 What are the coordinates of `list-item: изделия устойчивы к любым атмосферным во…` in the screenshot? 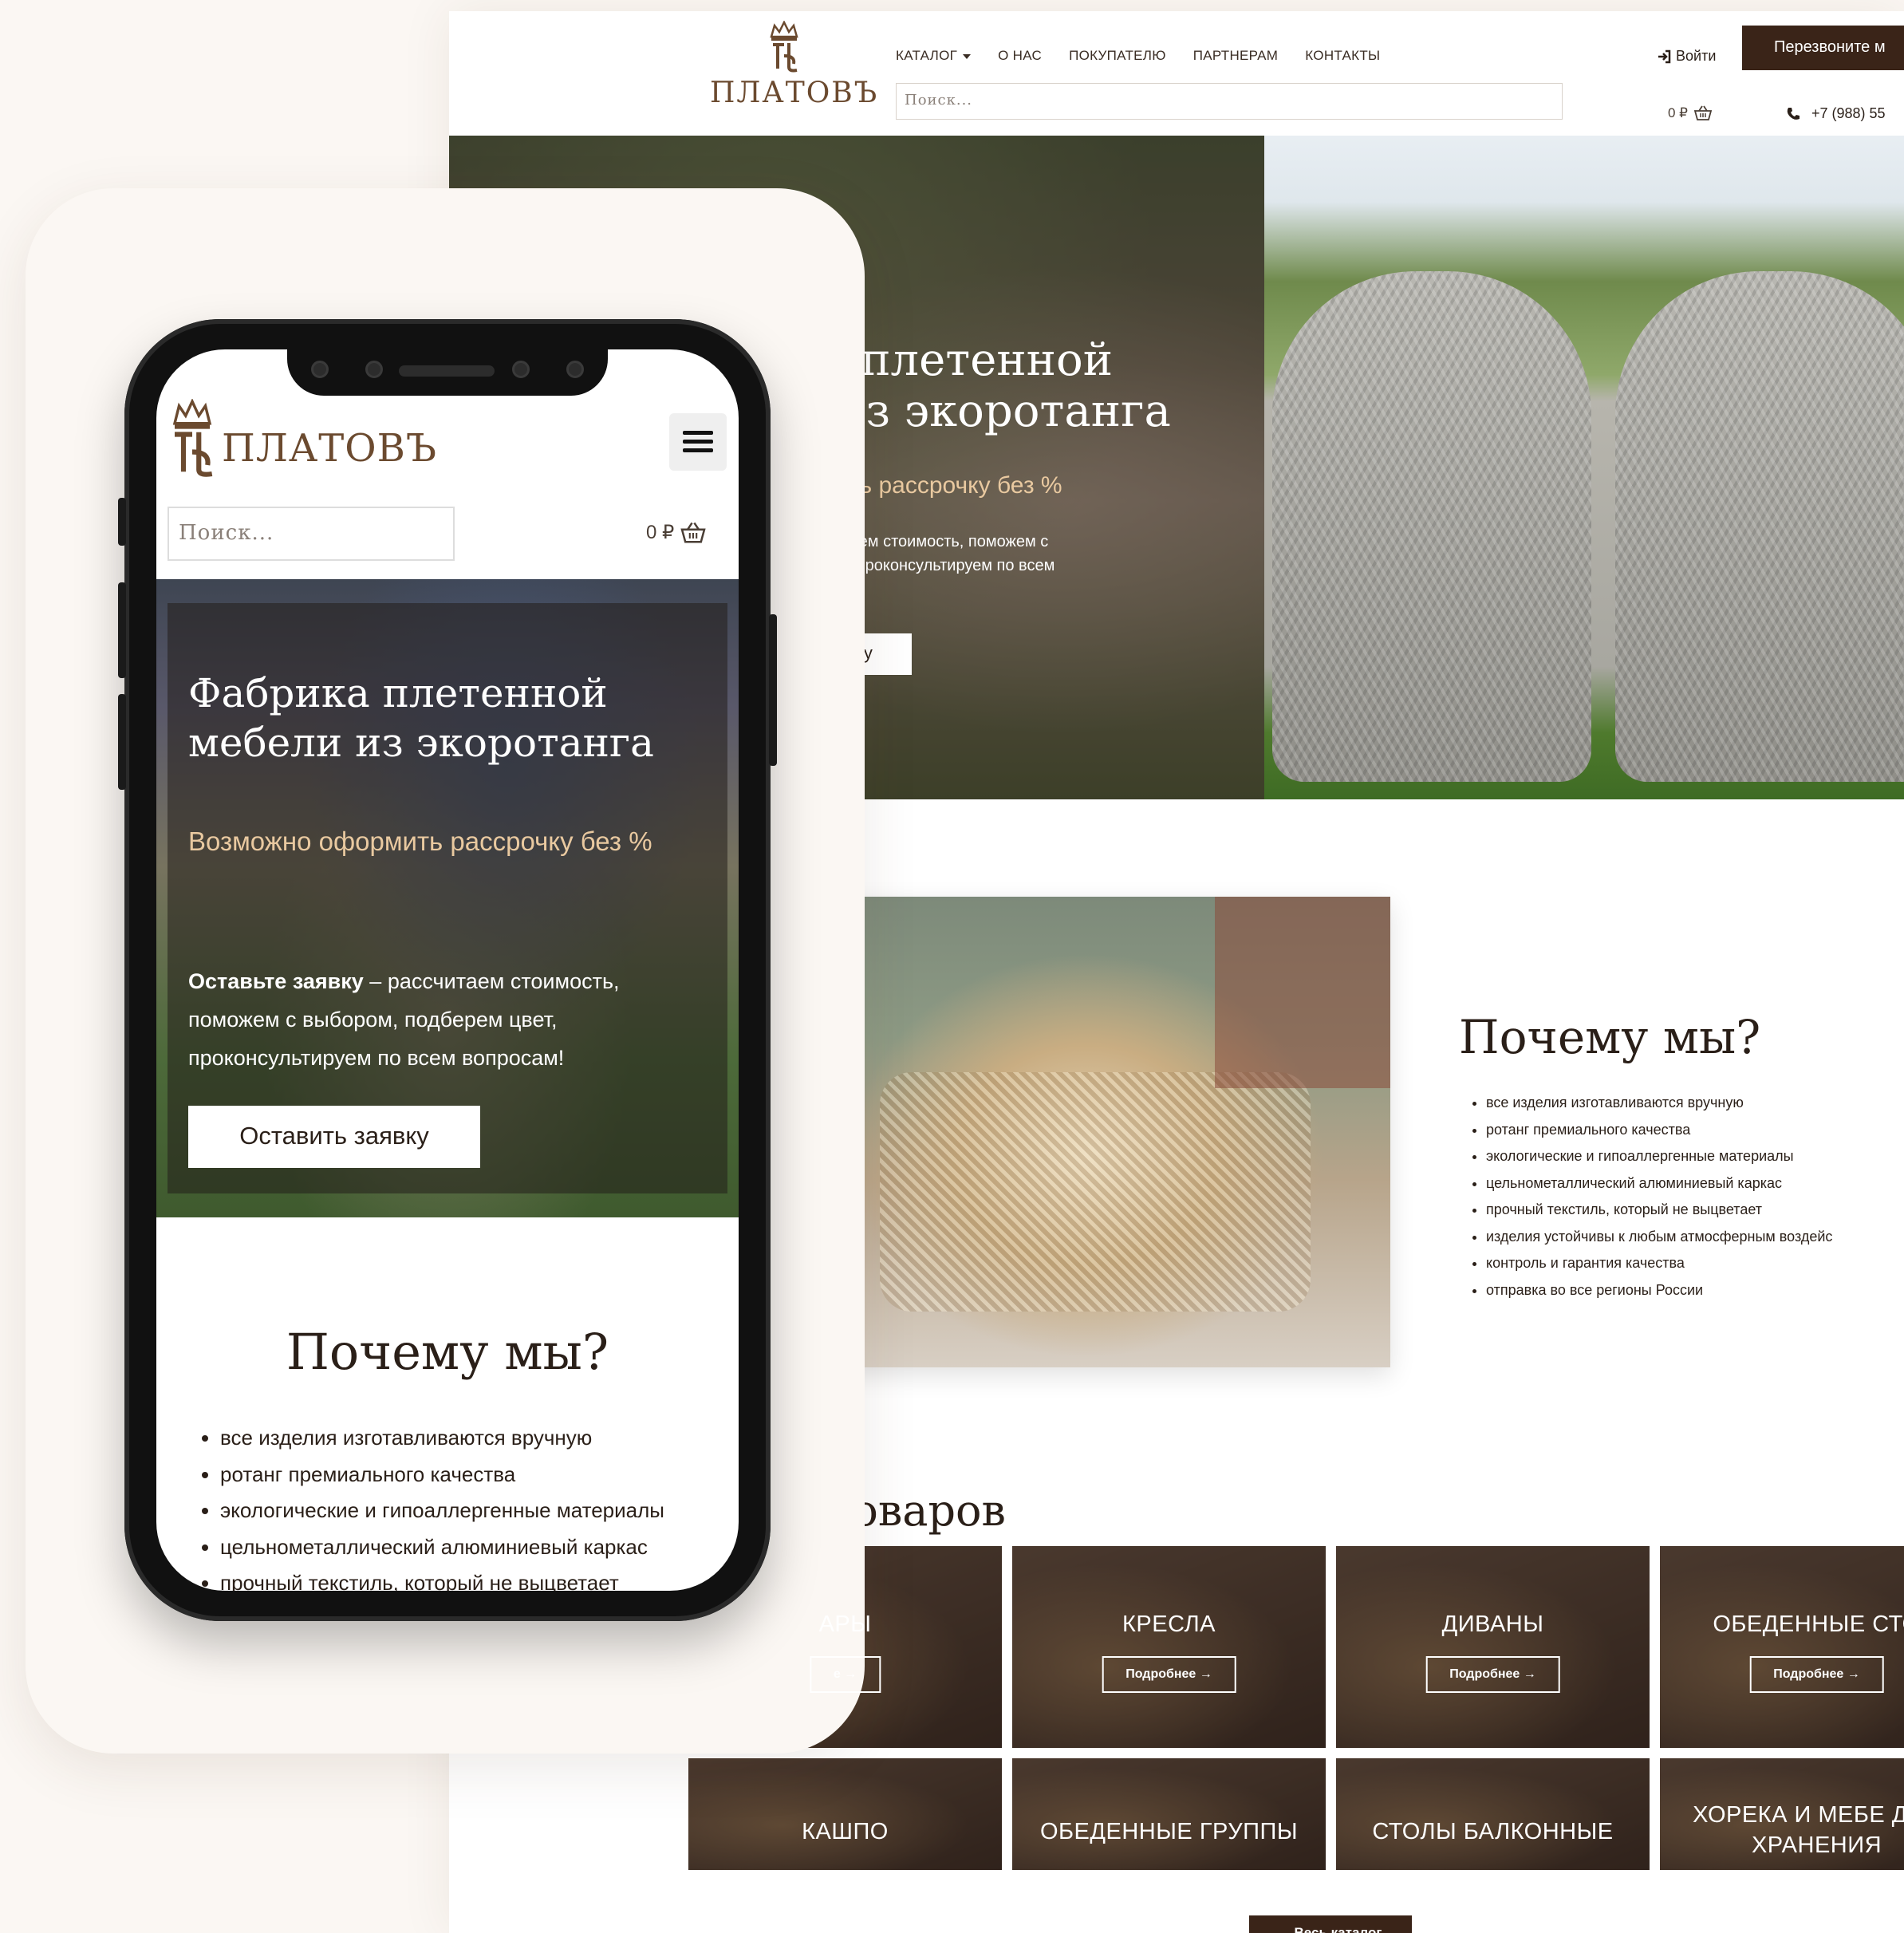 It's located at (1659, 1237).